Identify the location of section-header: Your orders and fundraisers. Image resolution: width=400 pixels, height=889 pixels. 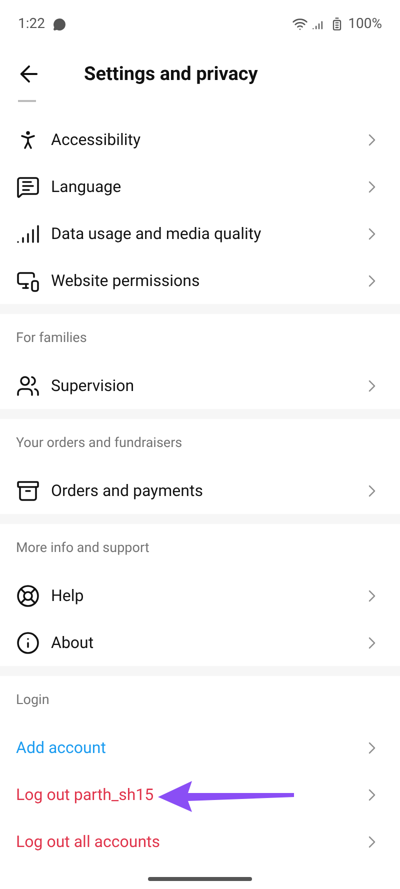
(99, 443).